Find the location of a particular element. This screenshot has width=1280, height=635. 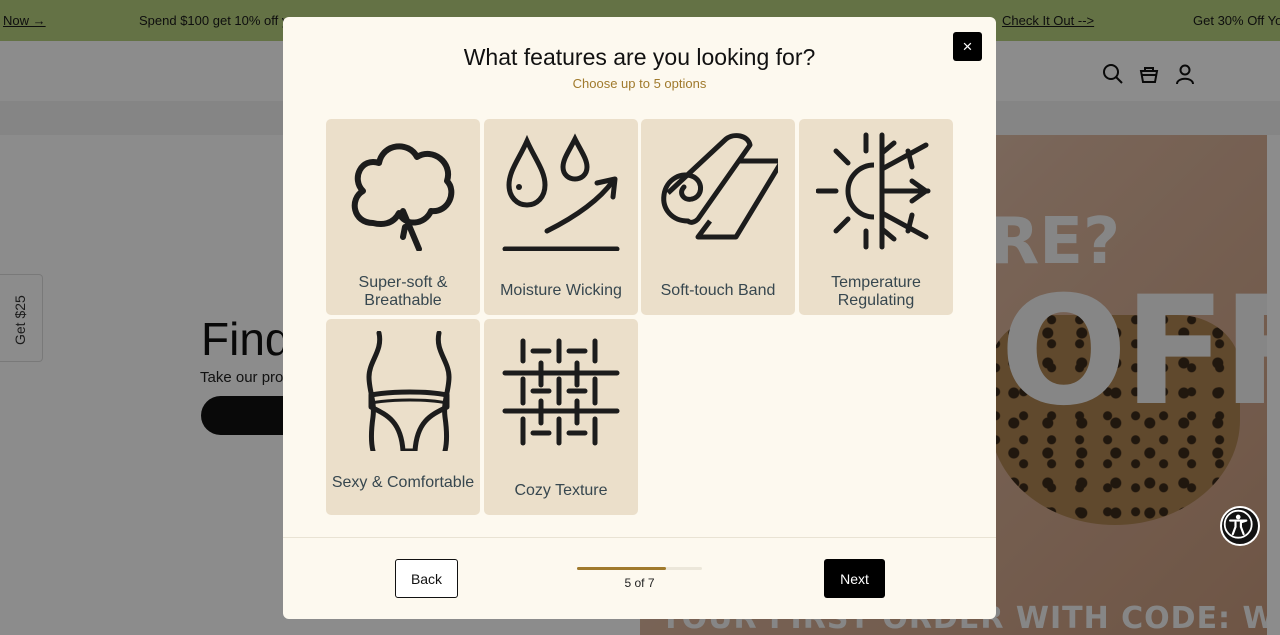

option-temperature-regulating: Temperature Regulating is located at coordinates (876, 217).